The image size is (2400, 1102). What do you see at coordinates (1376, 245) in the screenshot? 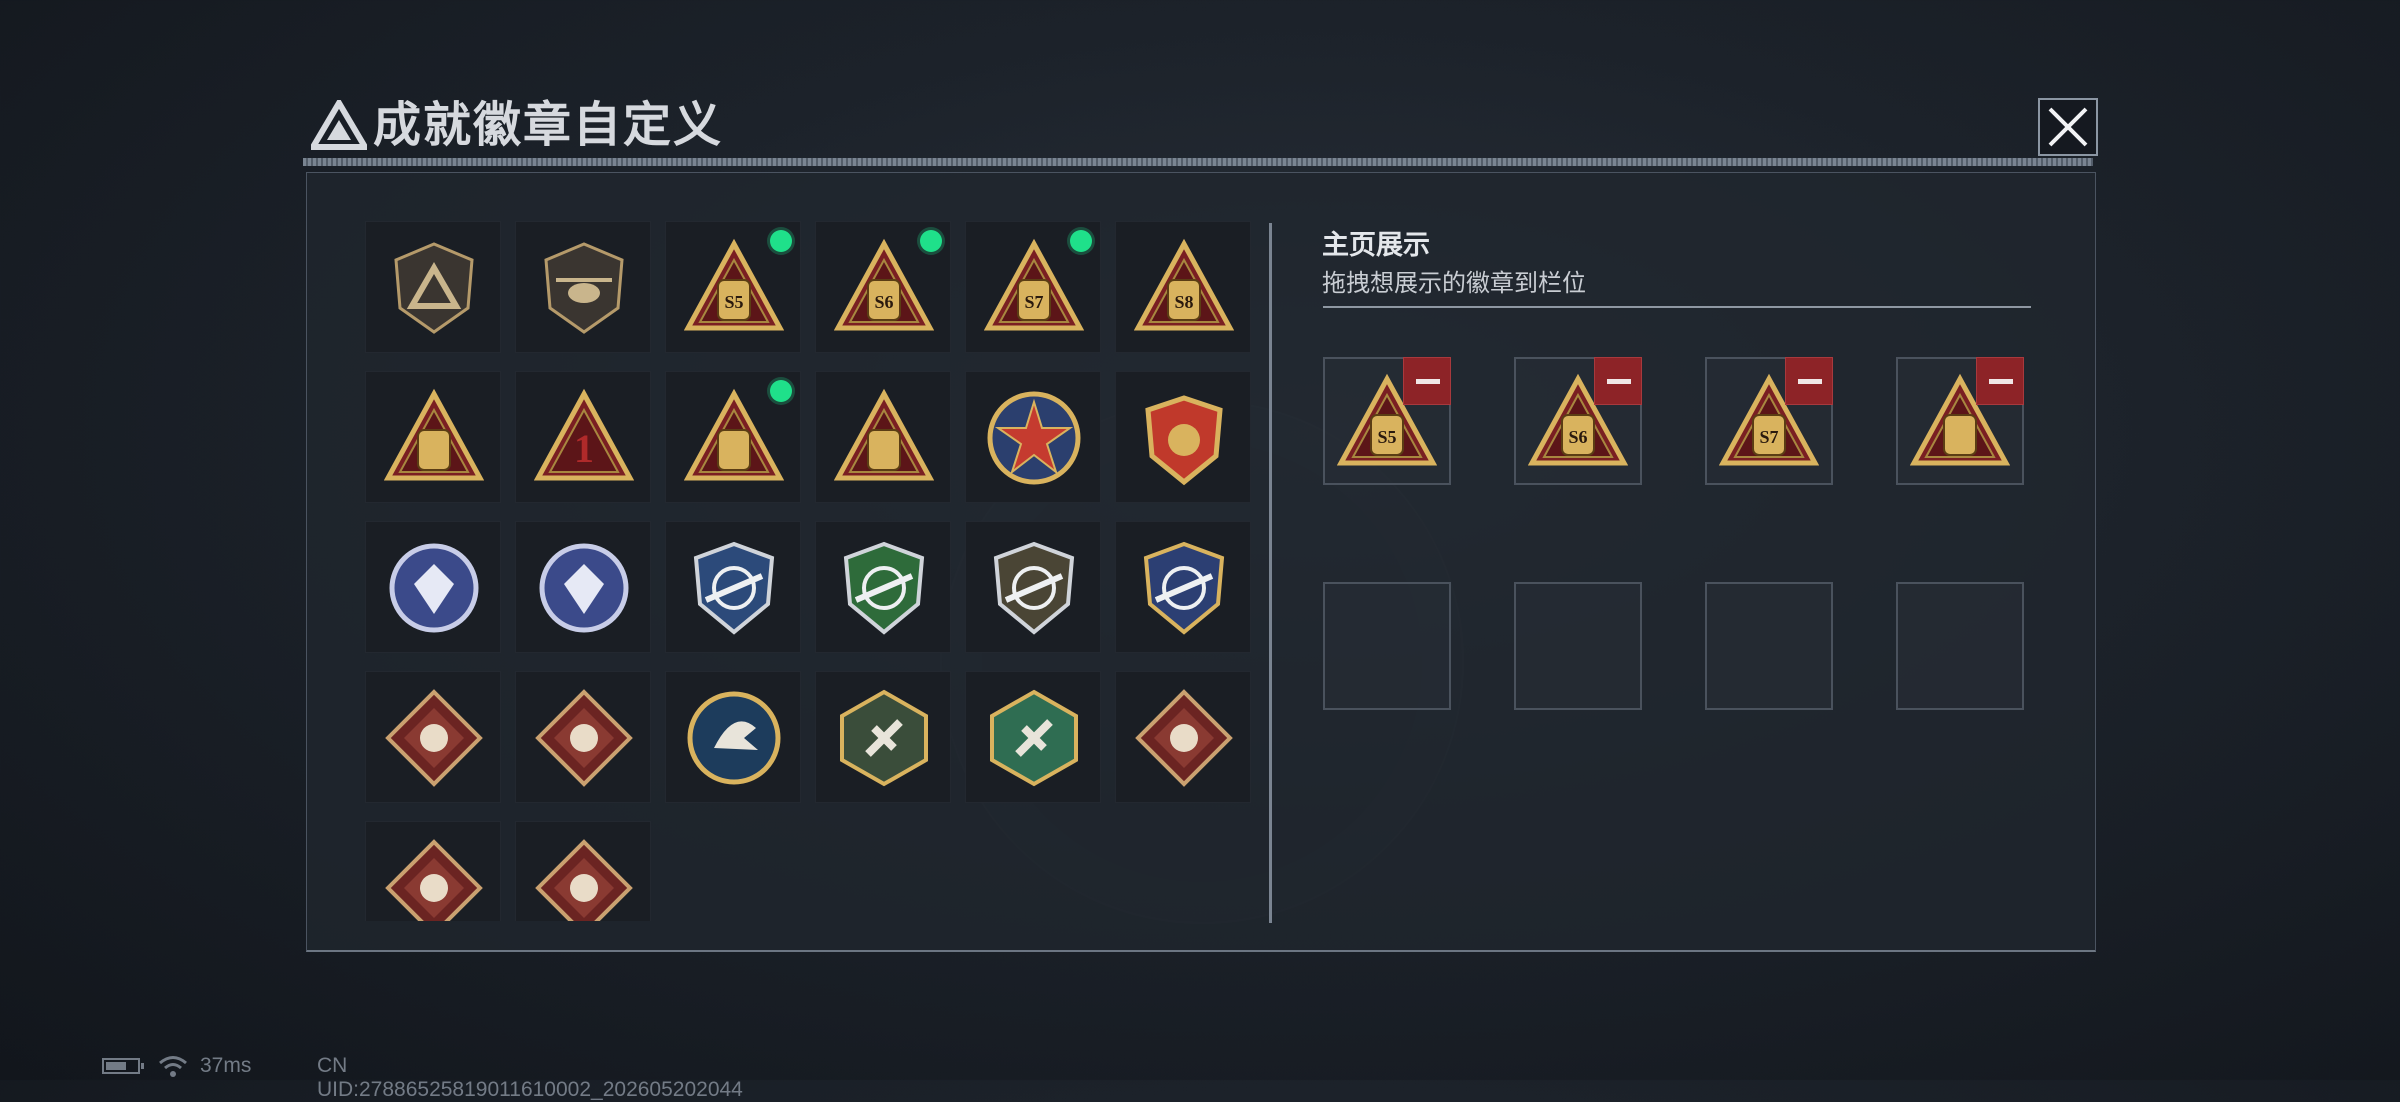
I see `display-title: 主页展示` at bounding box center [1376, 245].